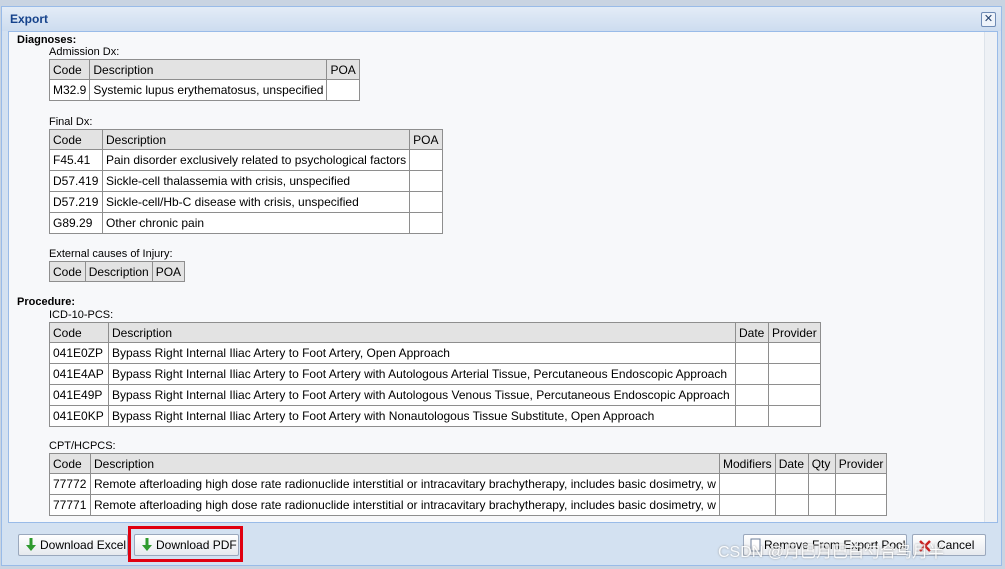 The width and height of the screenshot is (1005, 569). Describe the element at coordinates (79, 374) in the screenshot. I see `code-cell: 041E4AP` at that location.